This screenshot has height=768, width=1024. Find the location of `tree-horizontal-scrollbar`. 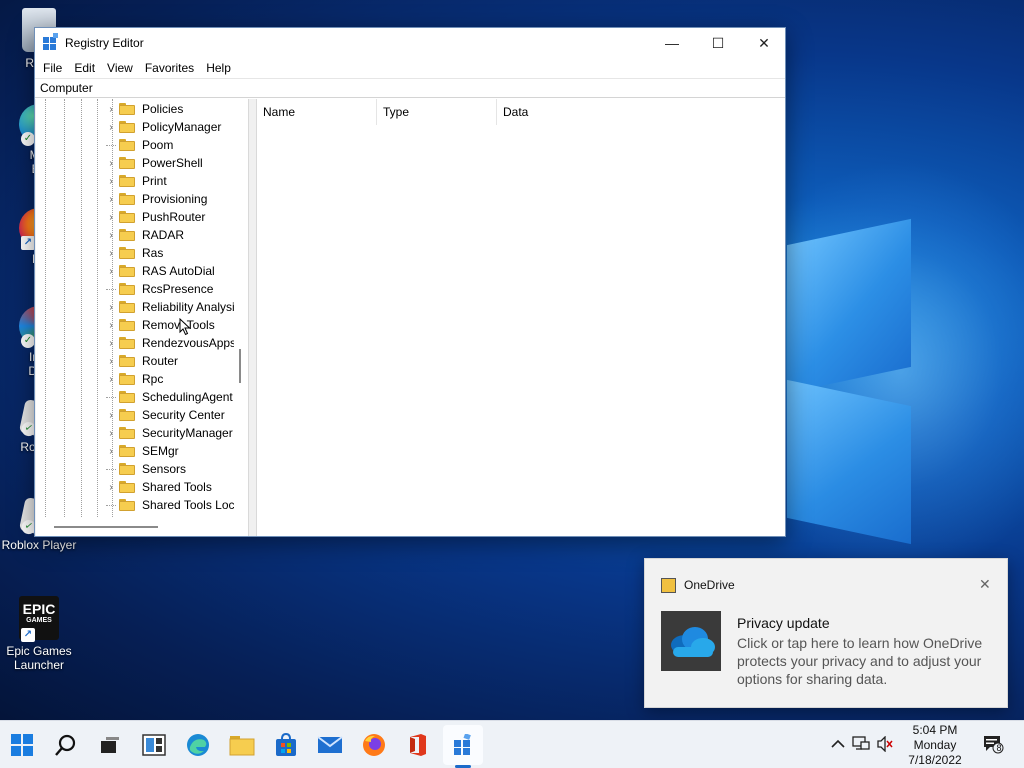

tree-horizontal-scrollbar is located at coordinates (142, 526).